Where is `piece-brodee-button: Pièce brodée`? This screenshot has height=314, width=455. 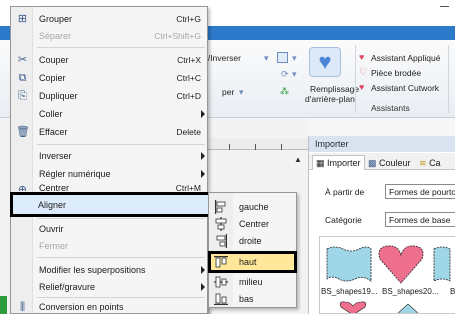
piece-brodee-button: Pièce brodée is located at coordinates (396, 73).